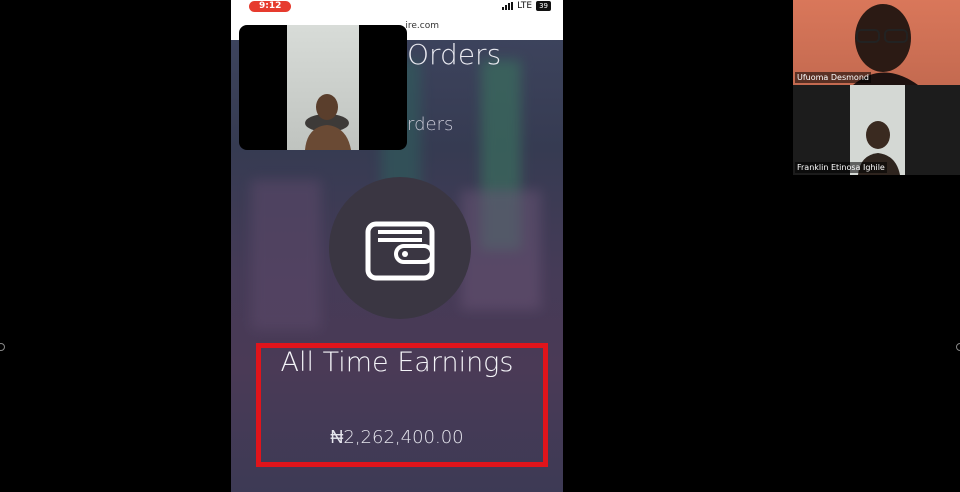  I want to click on wallet-icon, so click(400, 251).